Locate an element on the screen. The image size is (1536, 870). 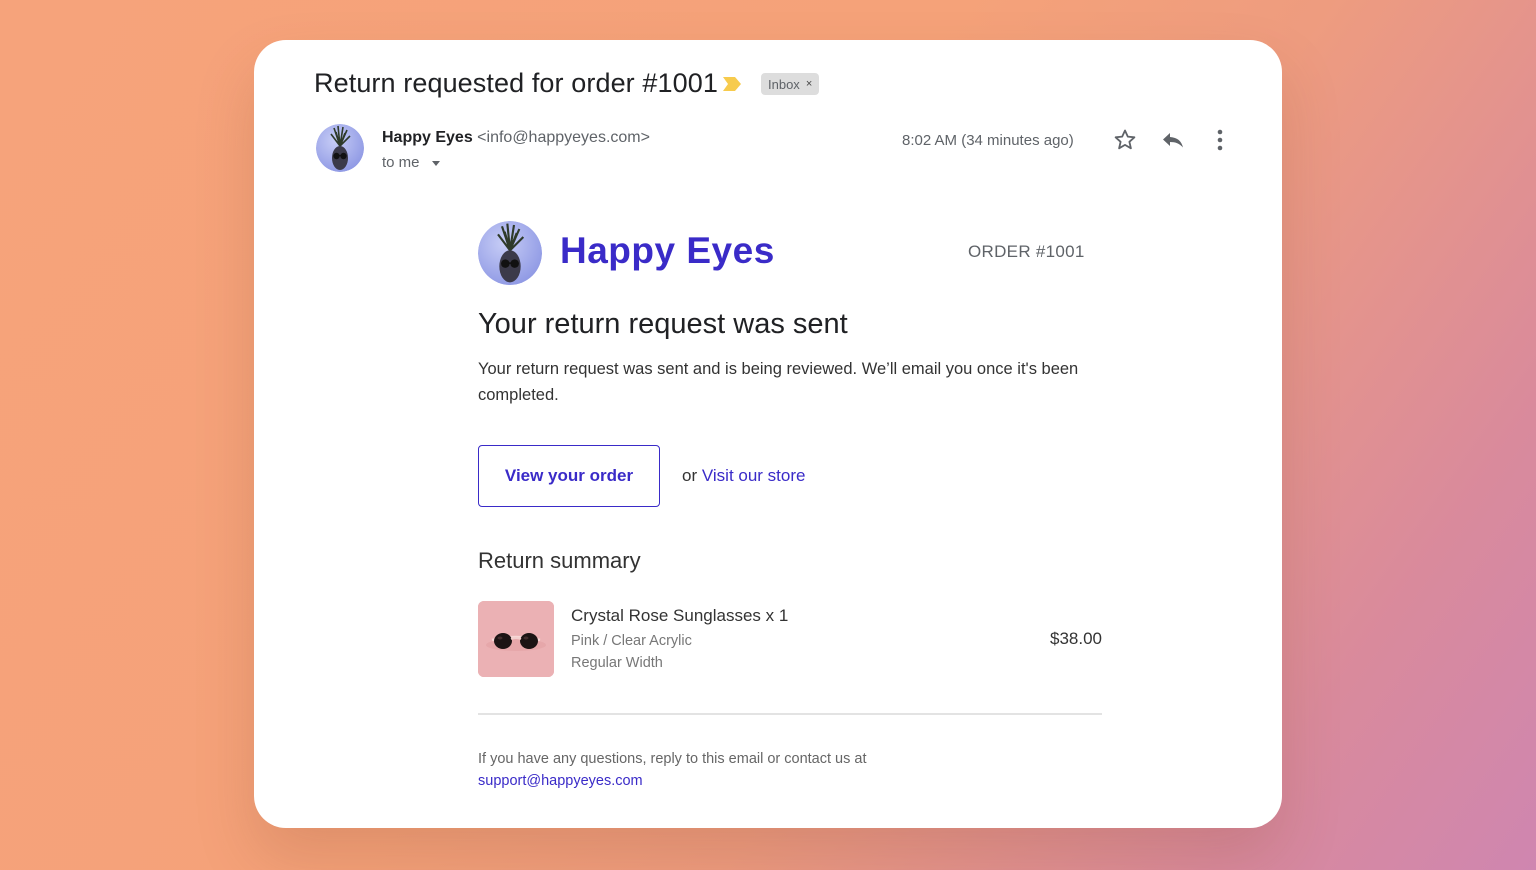
alt-action: or Visit our store is located at coordinates (743, 476).